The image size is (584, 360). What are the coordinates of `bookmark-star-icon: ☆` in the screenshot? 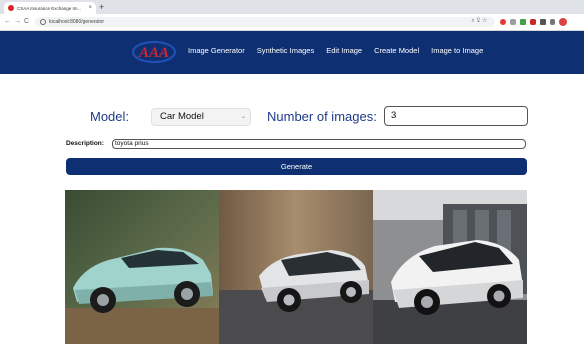 It's located at (485, 21).